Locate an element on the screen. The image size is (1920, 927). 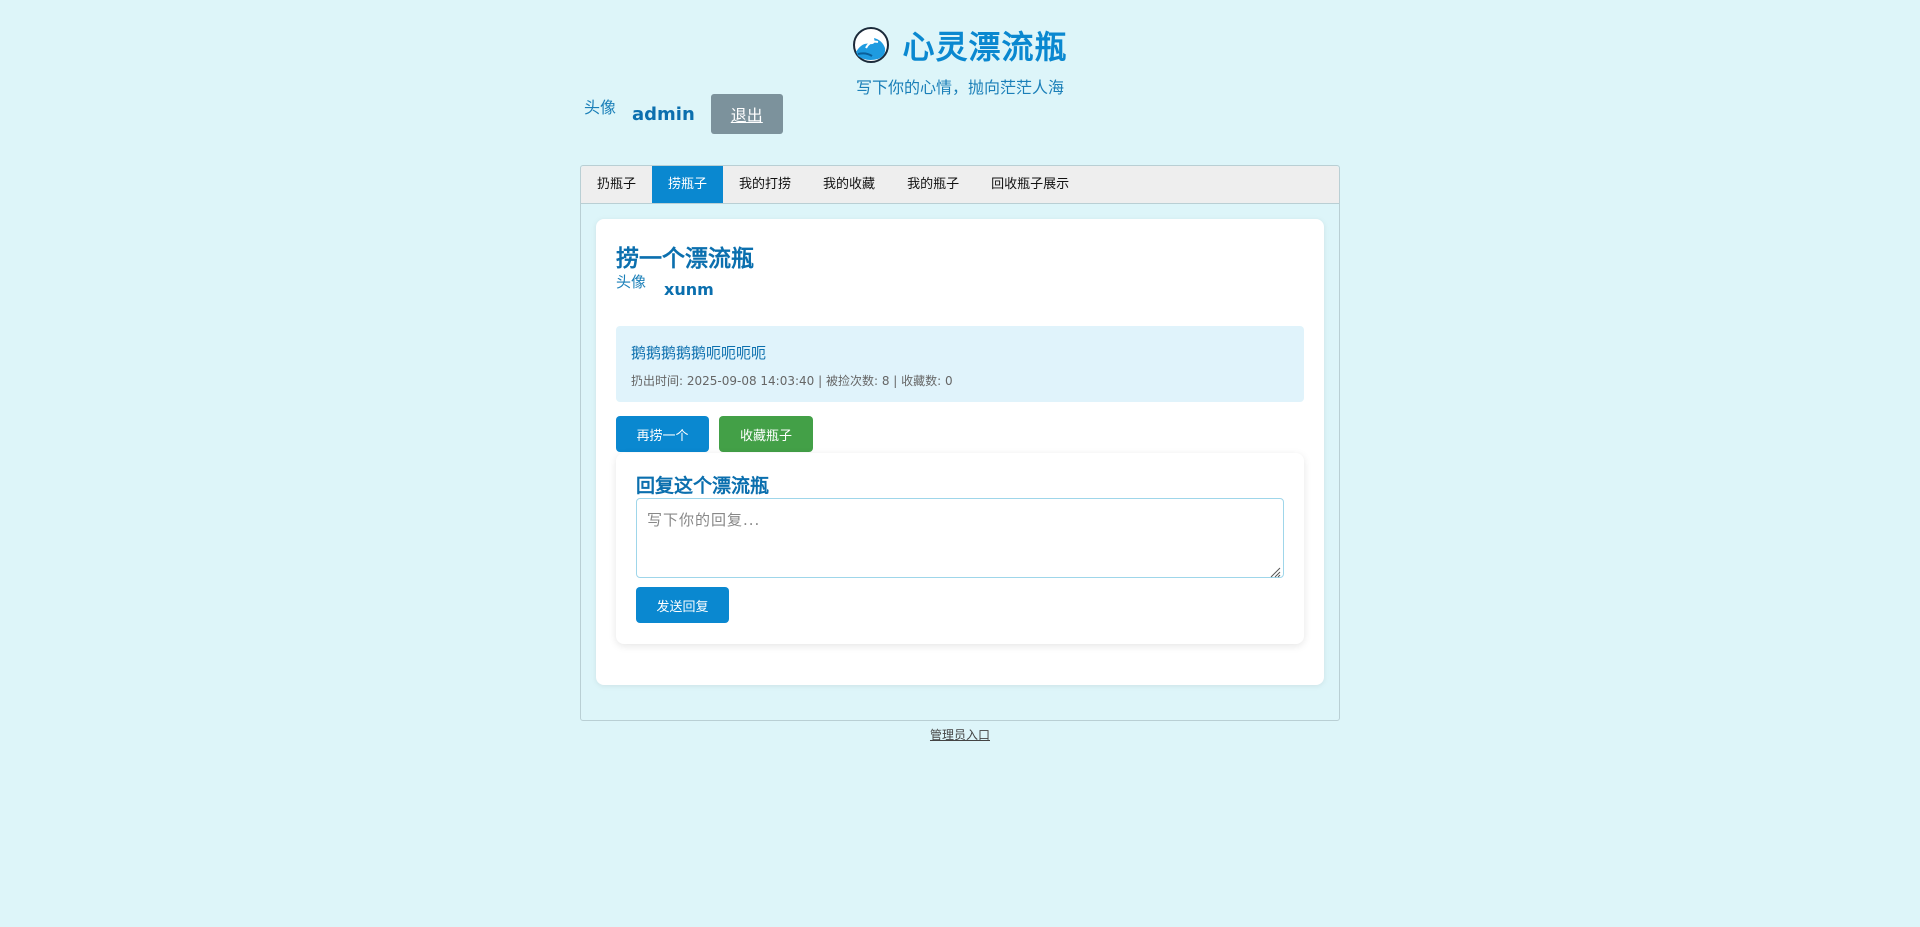
catch-again-button: 再捞一个 is located at coordinates (662, 434).